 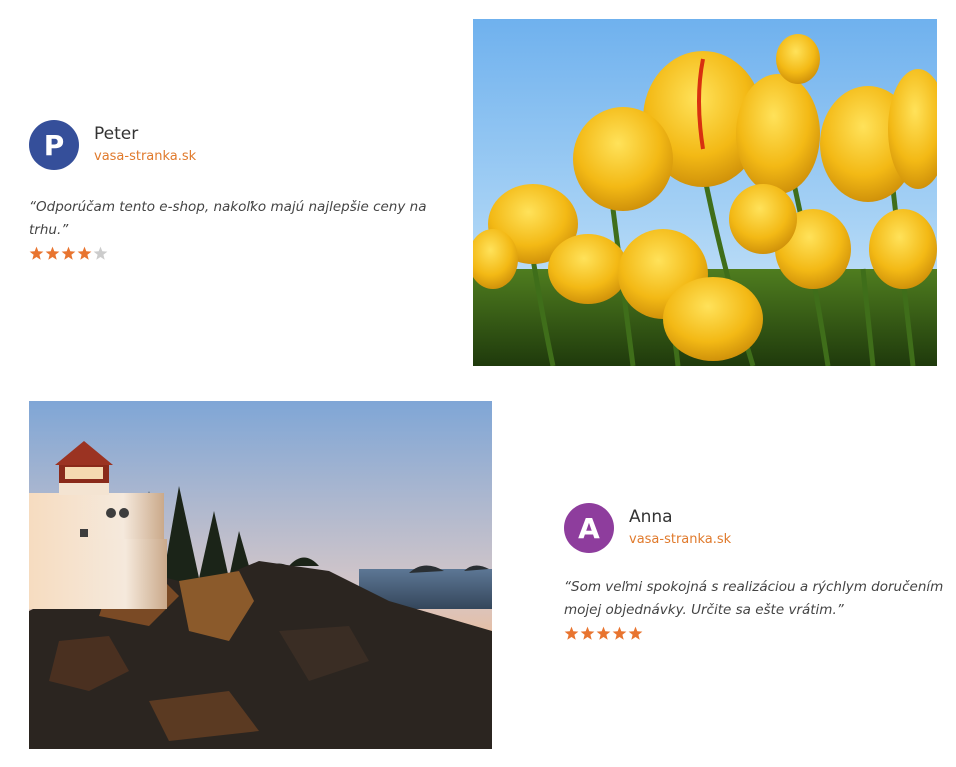 What do you see at coordinates (116, 134) in the screenshot?
I see `author-name: Peter` at bounding box center [116, 134].